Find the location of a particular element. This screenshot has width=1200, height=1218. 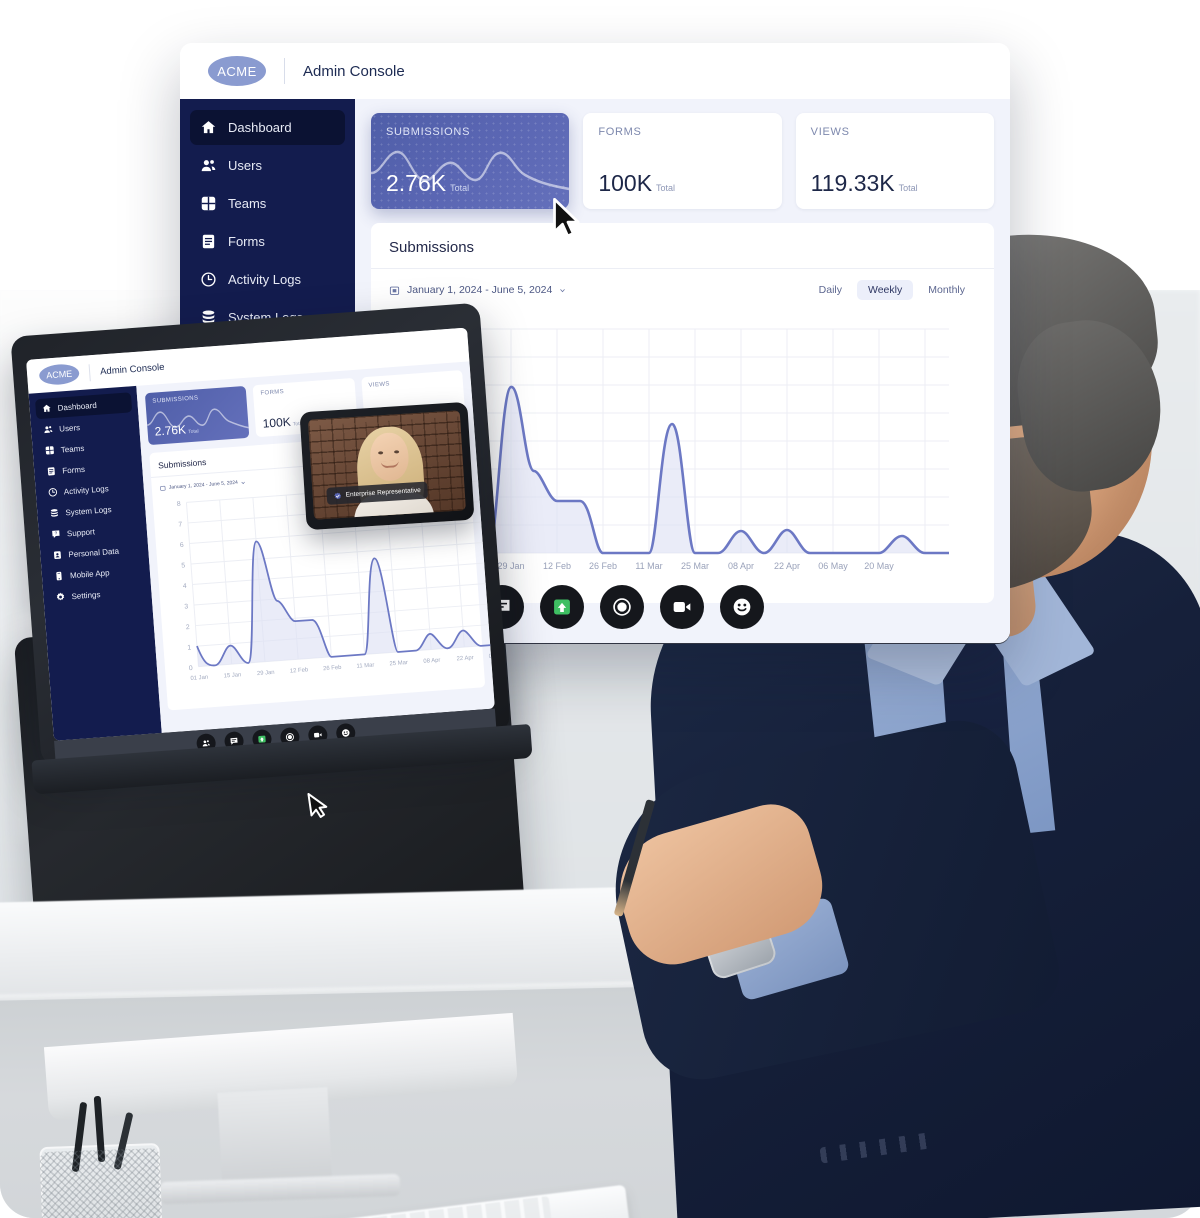

emoji-button is located at coordinates (742, 607).